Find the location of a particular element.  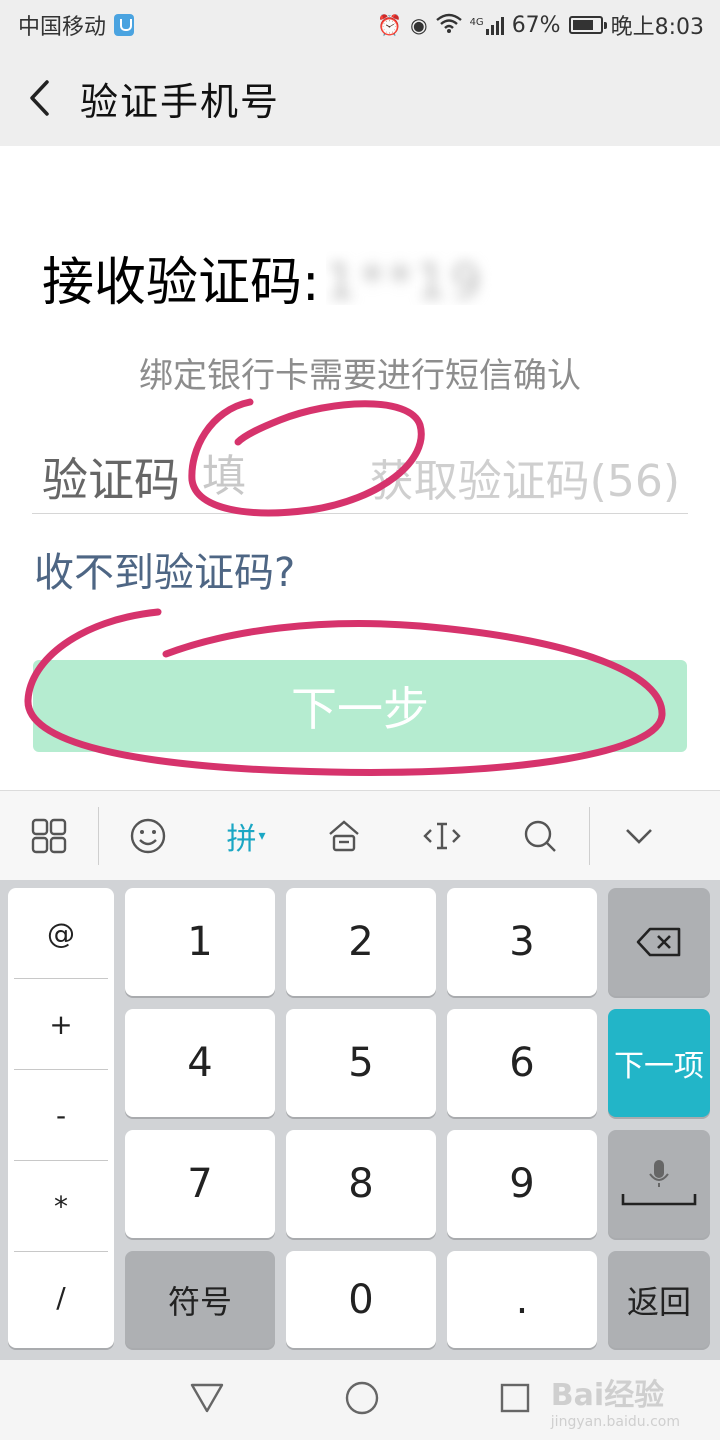

clipboard-icon is located at coordinates (344, 835).